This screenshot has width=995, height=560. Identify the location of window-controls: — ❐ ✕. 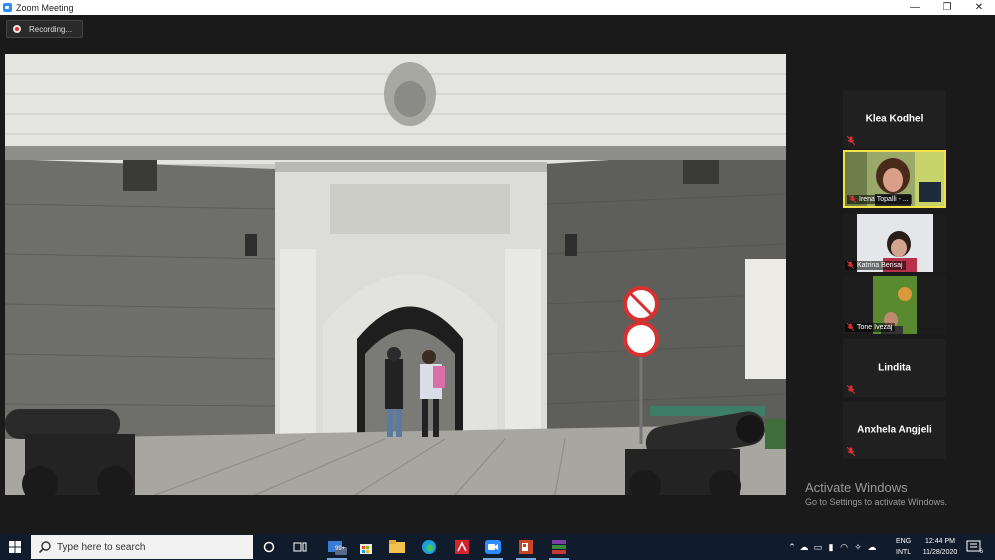
(947, 7).